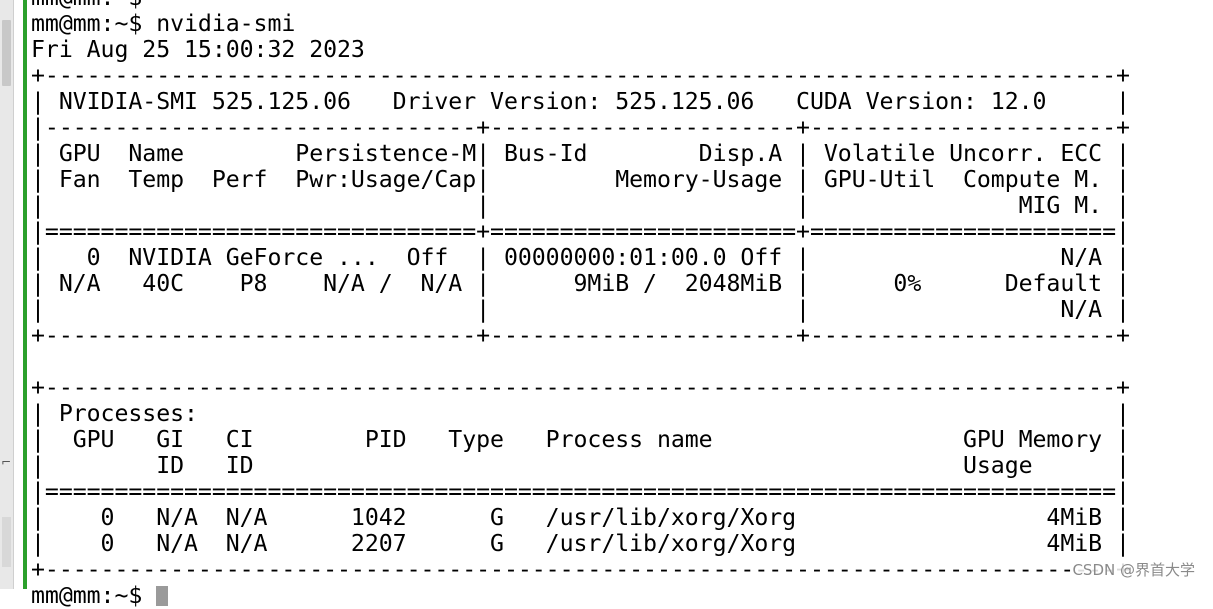 Image resolution: width=1213 pixels, height=609 pixels. What do you see at coordinates (163, 23) in the screenshot?
I see `terminal-line: mm@mm:~$ nvidia-smi` at bounding box center [163, 23].